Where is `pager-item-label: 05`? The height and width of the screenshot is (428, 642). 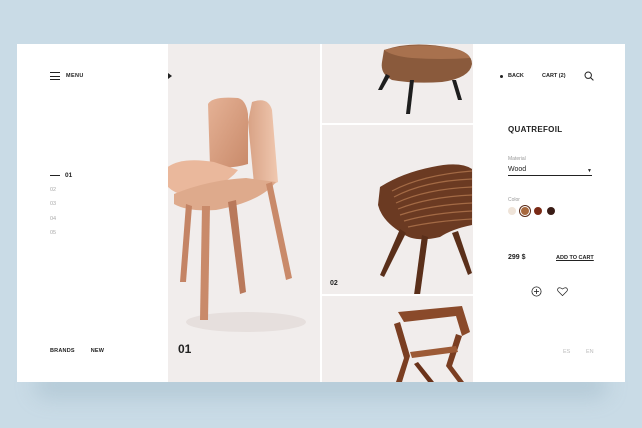 pager-item-label: 05 is located at coordinates (53, 233).